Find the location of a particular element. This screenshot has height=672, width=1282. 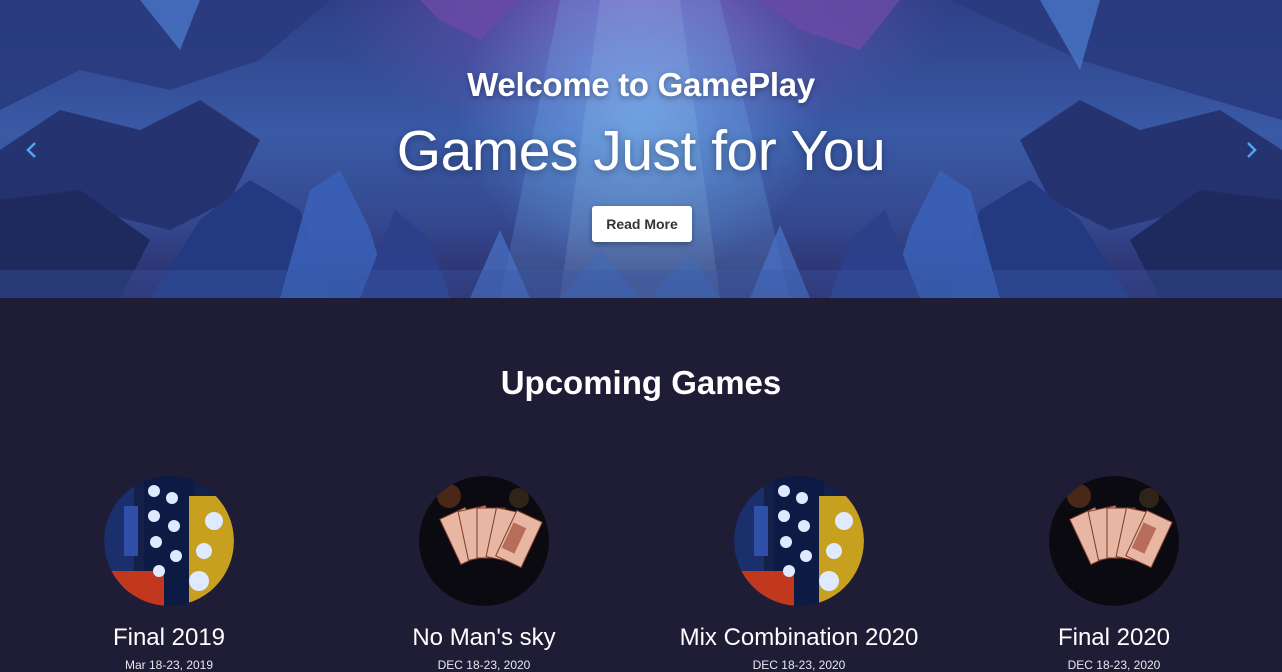

game-card: Final 2020 DEC 18-23, 2020 is located at coordinates (1114, 574).